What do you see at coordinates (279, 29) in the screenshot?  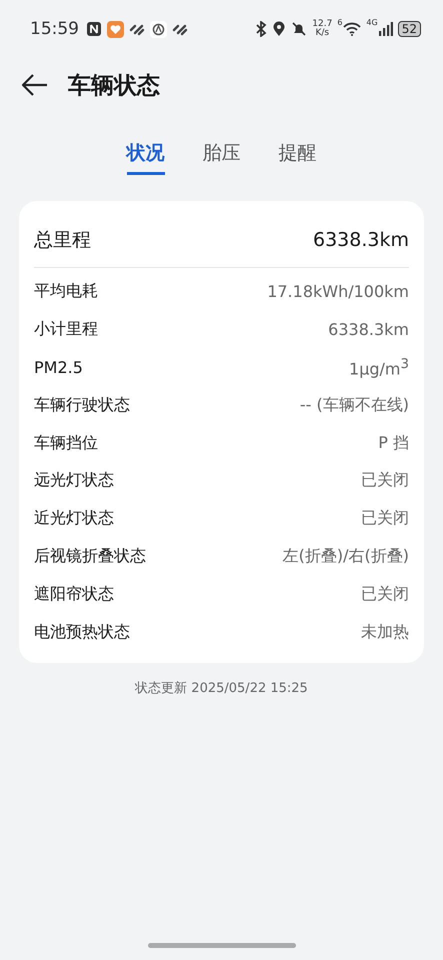 I see `location-icon` at bounding box center [279, 29].